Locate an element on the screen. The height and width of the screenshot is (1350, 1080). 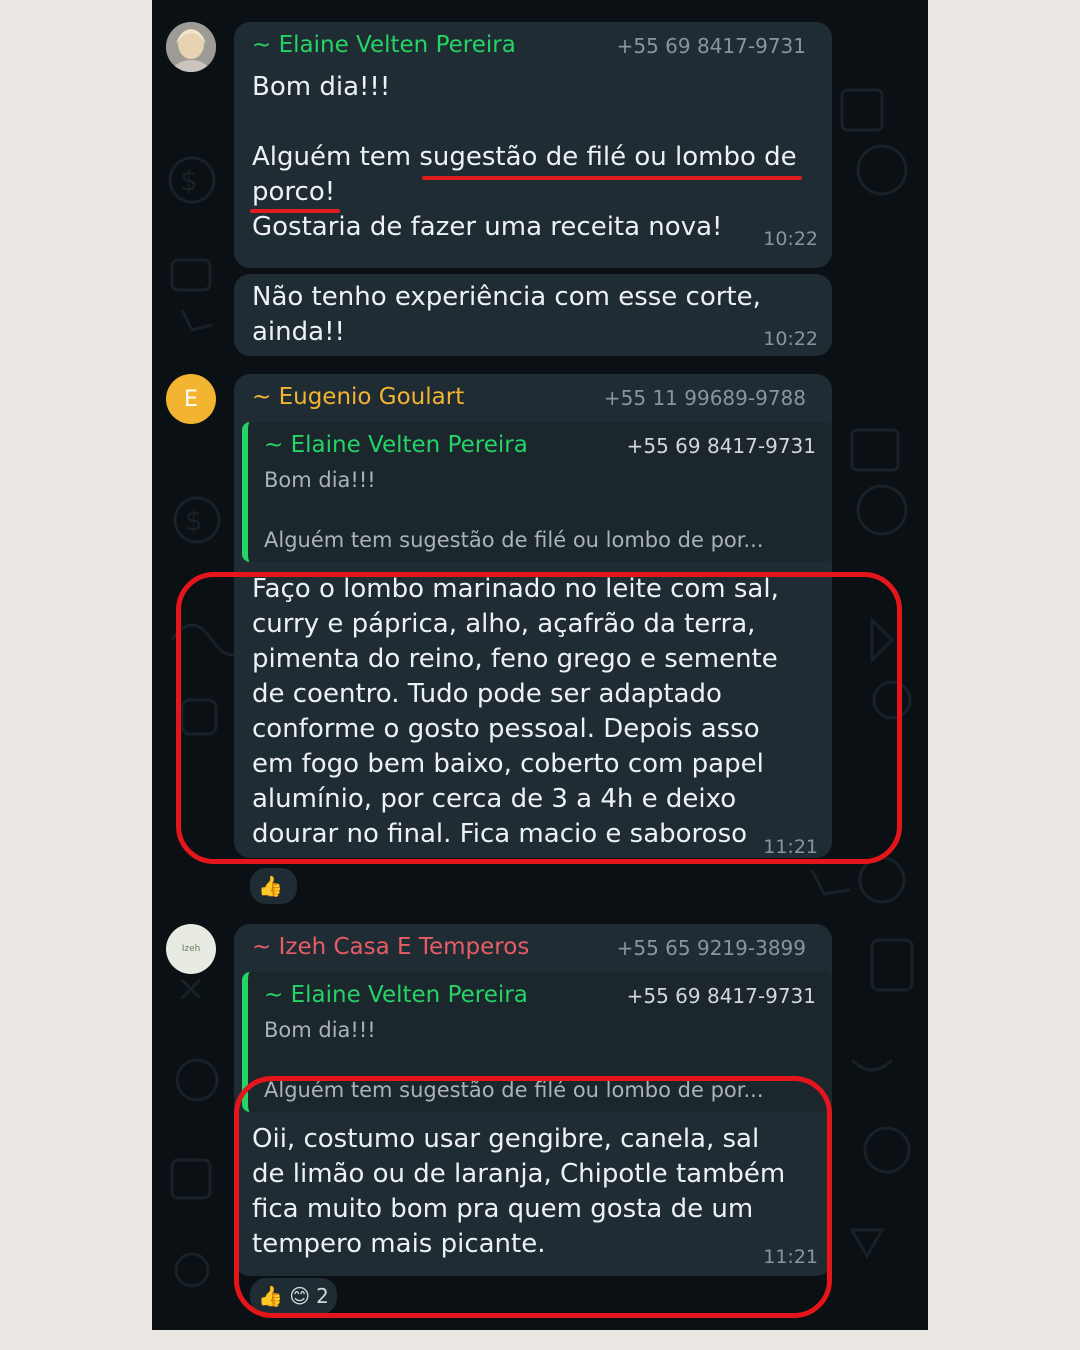
elaine-avatar is located at coordinates (191, 47).